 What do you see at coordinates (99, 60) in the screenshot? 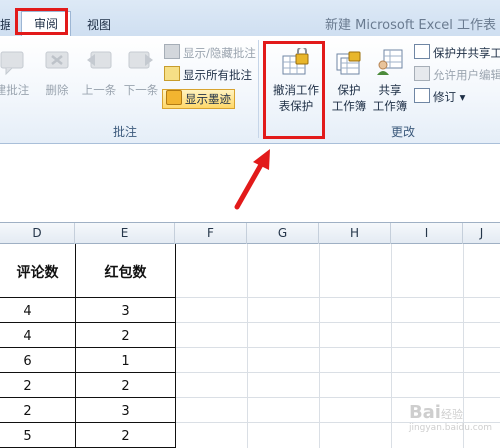
I see `previous-comment-icon` at bounding box center [99, 60].